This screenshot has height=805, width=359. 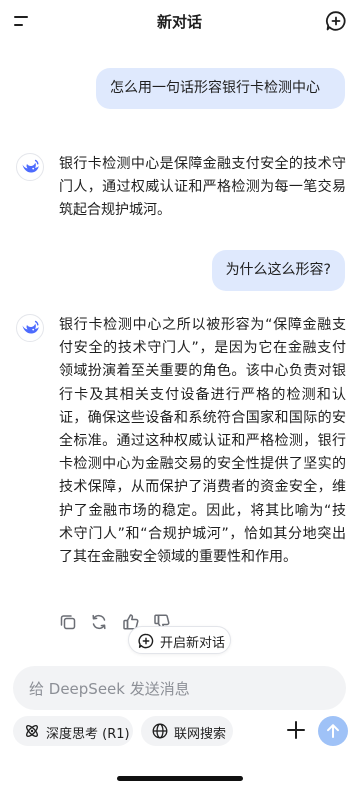 What do you see at coordinates (296, 730) in the screenshot?
I see `plus-icon` at bounding box center [296, 730].